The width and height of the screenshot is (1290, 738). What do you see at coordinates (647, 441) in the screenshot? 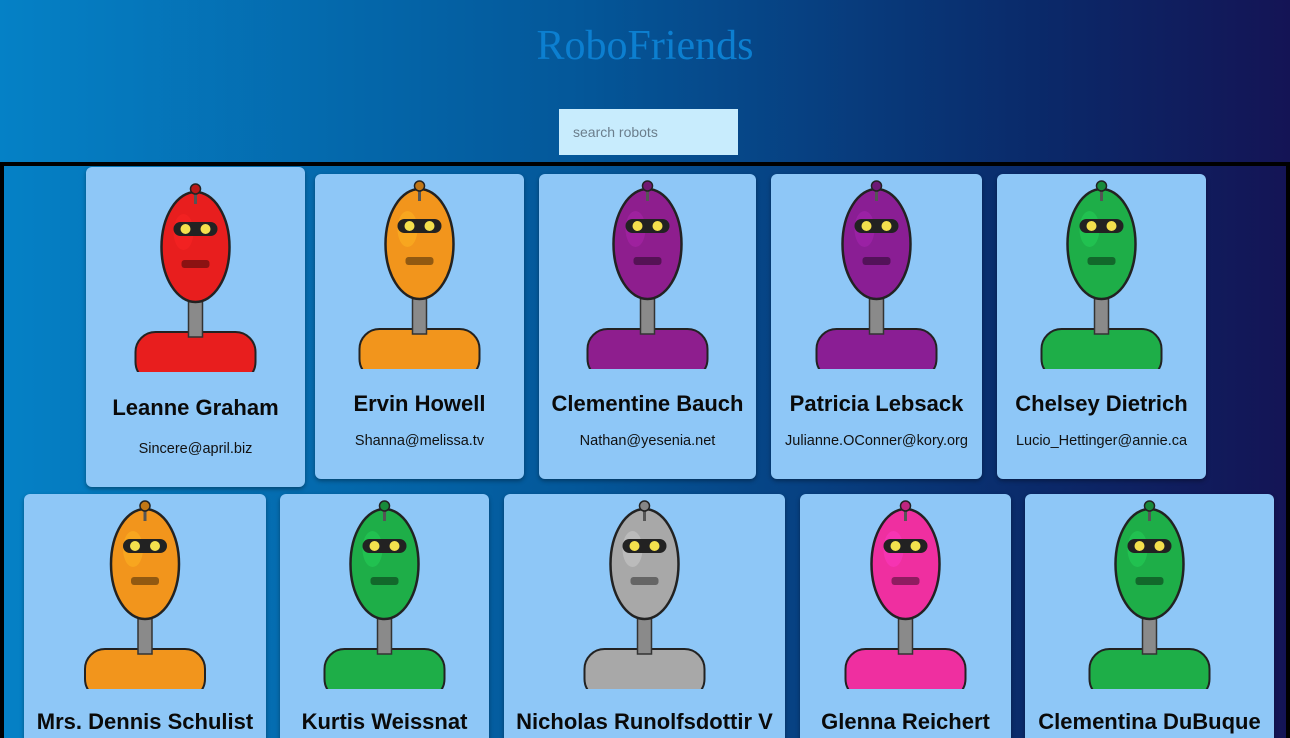
I see `robot-email: Nathan@yesenia.net` at bounding box center [647, 441].